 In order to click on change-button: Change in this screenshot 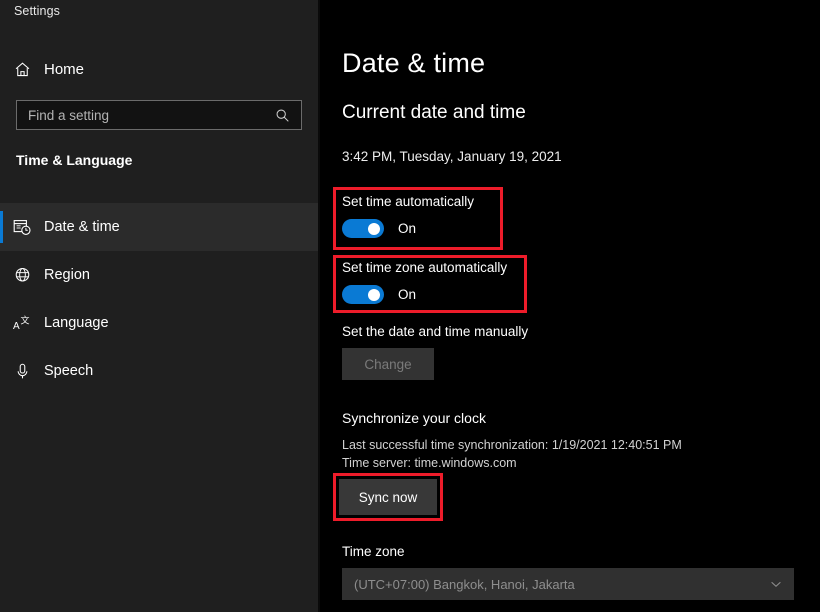, I will do `click(388, 364)`.